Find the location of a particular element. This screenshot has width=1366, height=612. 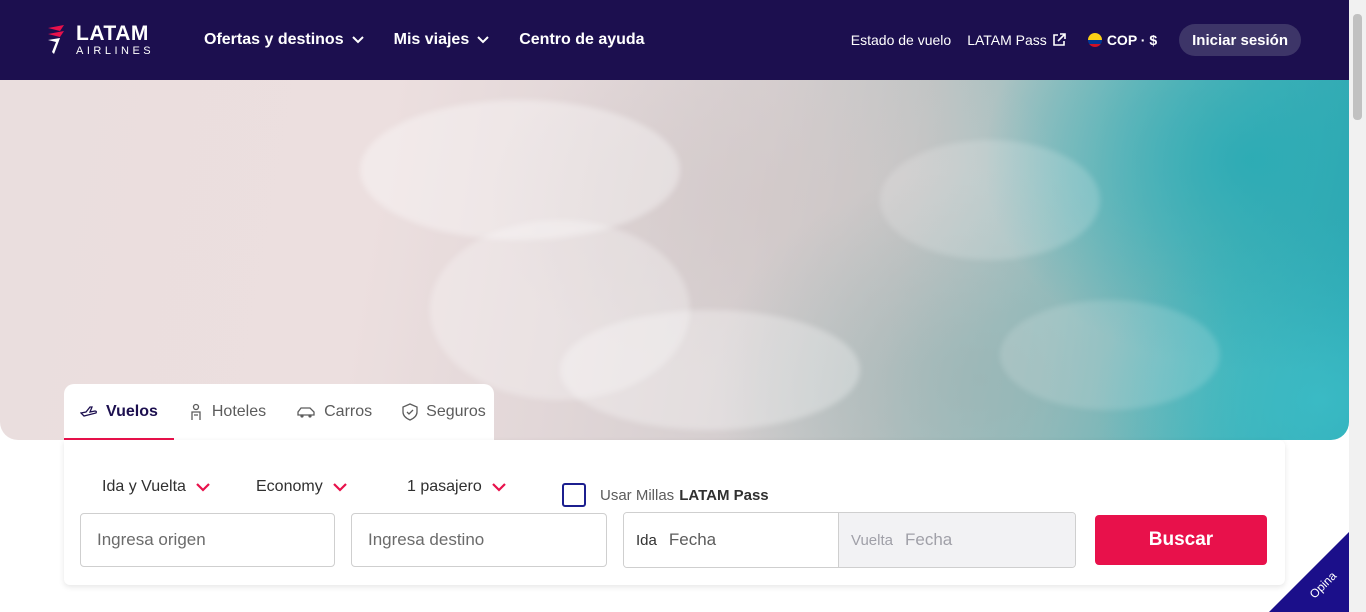

nav-label: Ofertas y destinos is located at coordinates (274, 39).